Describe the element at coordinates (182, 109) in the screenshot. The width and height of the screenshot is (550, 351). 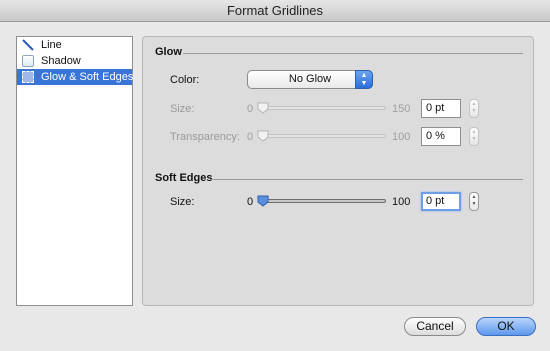
I see `glow-size-label: Size:` at that location.